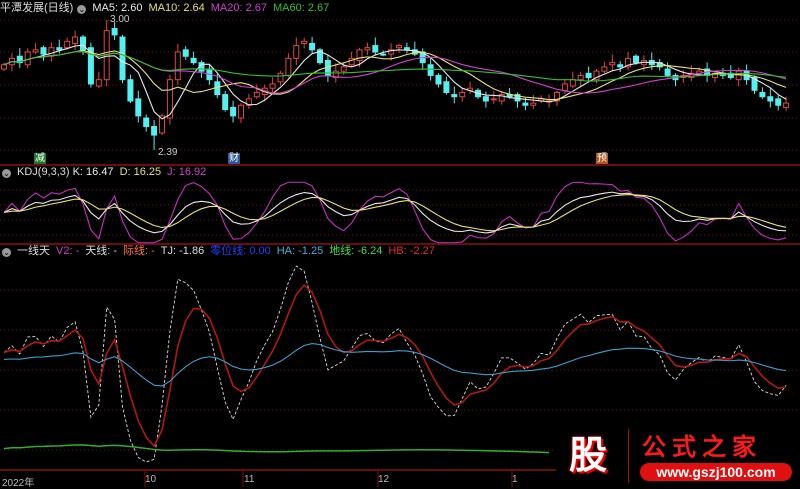 The width and height of the screenshot is (800, 489). What do you see at coordinates (702, 447) in the screenshot?
I see `logo-name: 公式之家` at bounding box center [702, 447].